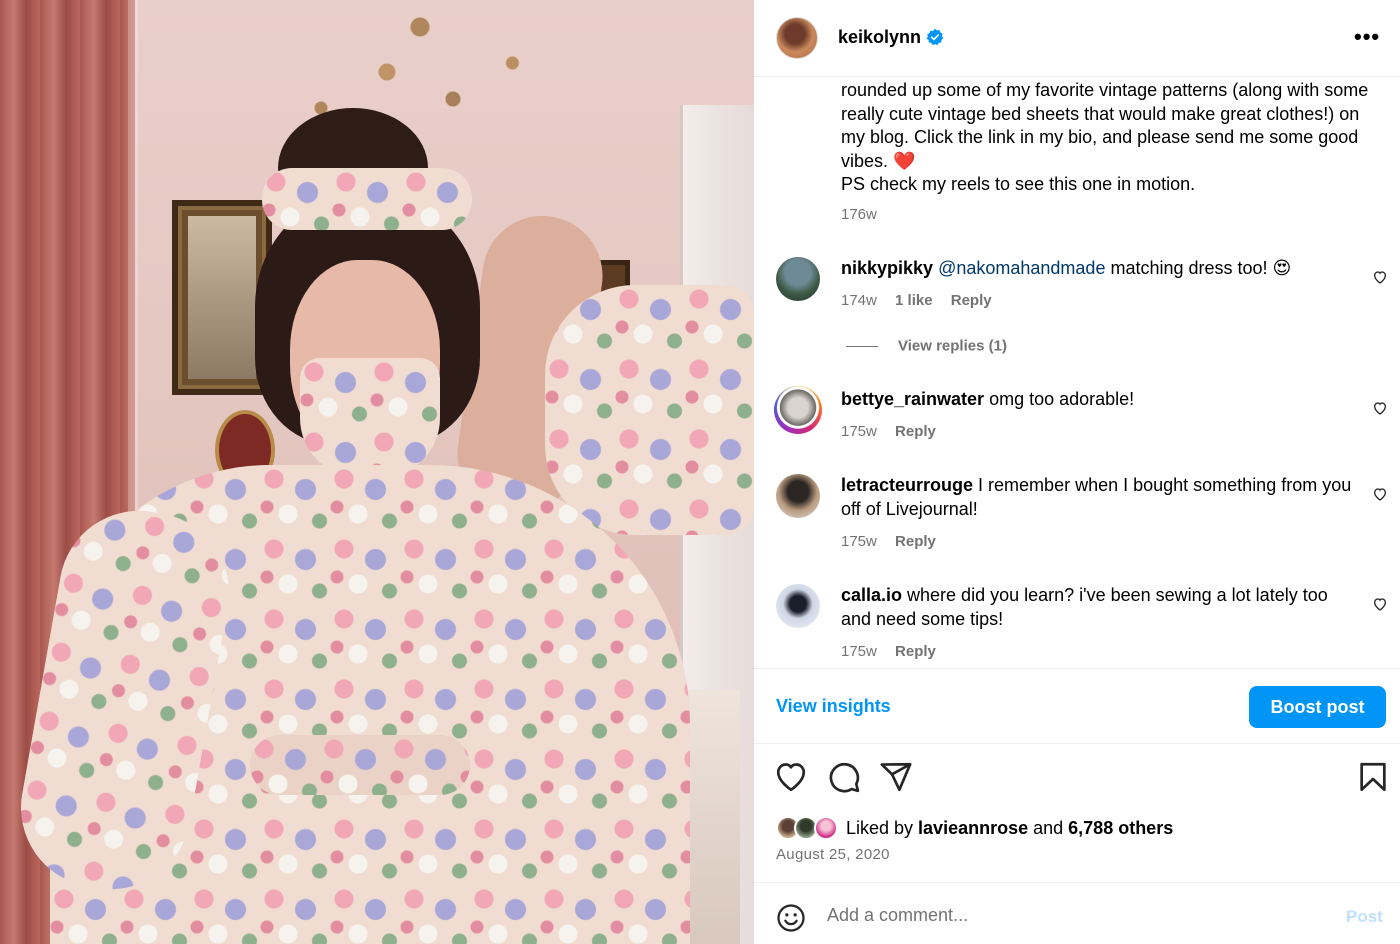  Describe the element at coordinates (926, 346) in the screenshot. I see `view-replies-button: View replies (1)` at that location.